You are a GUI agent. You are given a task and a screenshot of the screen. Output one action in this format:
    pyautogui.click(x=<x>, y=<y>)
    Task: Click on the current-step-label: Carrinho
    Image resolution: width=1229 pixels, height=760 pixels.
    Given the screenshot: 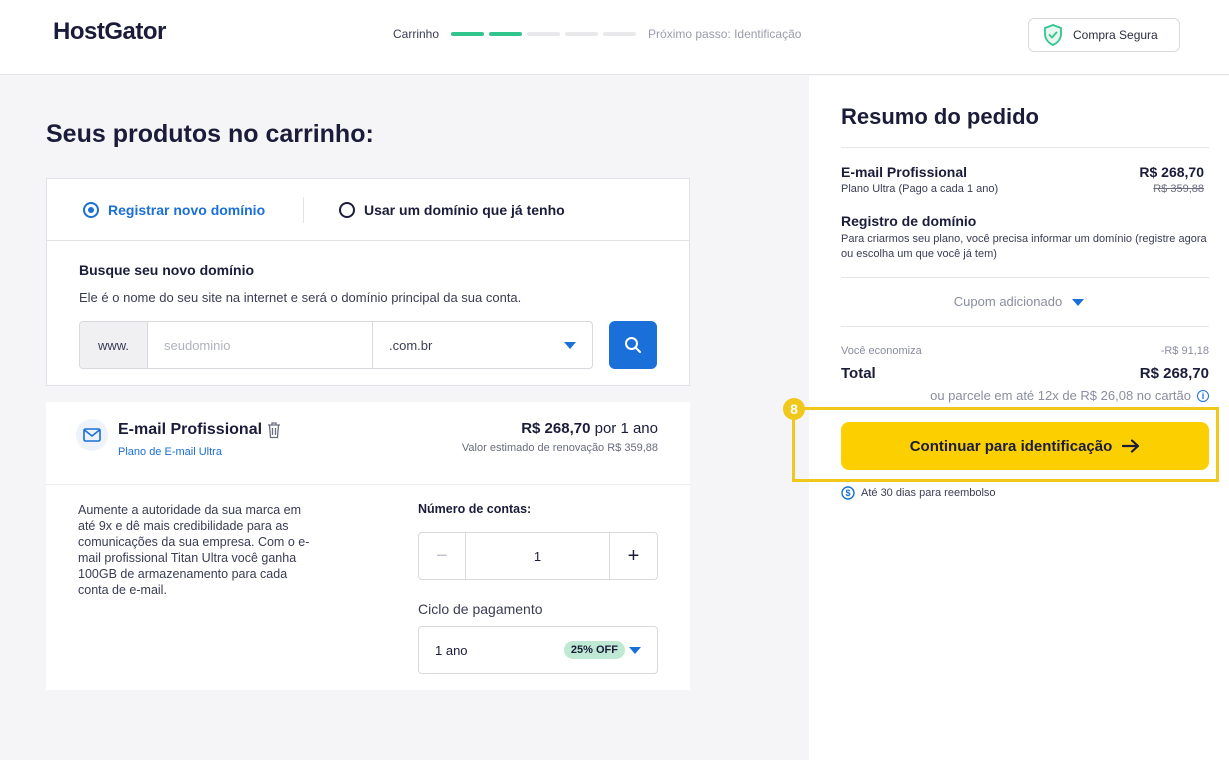 What is the action you would take?
    pyautogui.click(x=416, y=34)
    